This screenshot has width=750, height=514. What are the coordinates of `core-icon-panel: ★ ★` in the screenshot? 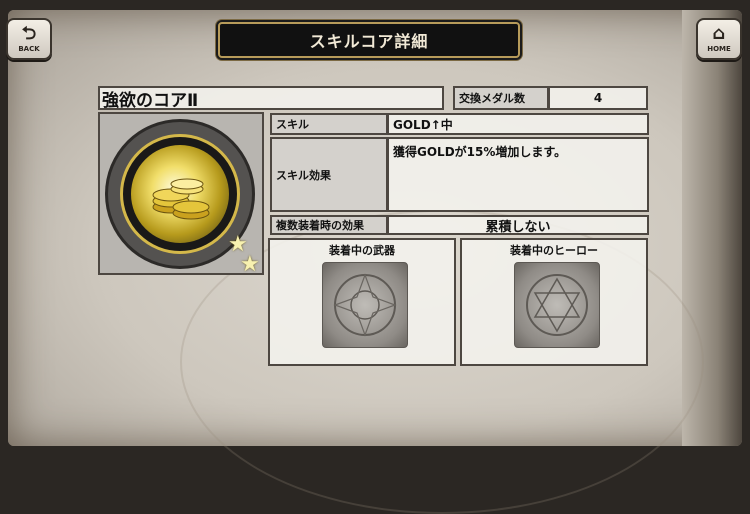 It's located at (181, 193).